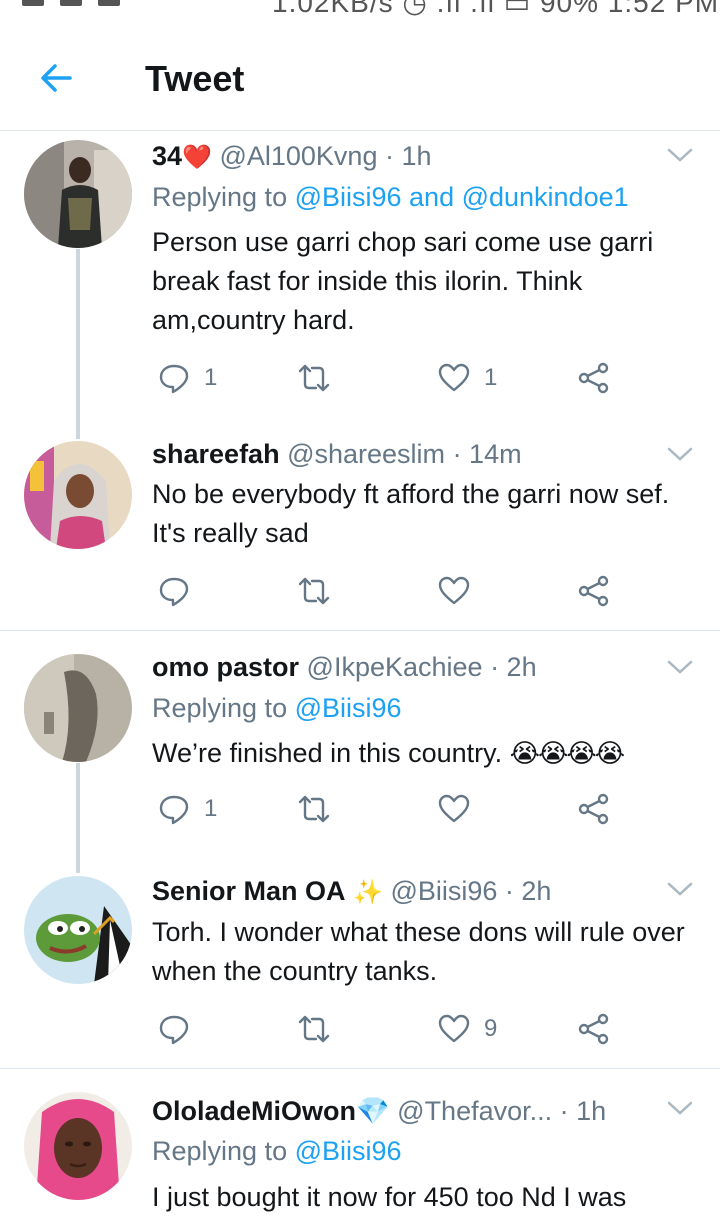  What do you see at coordinates (368, 892) in the screenshot?
I see `sparkles-badge: ✨` at bounding box center [368, 892].